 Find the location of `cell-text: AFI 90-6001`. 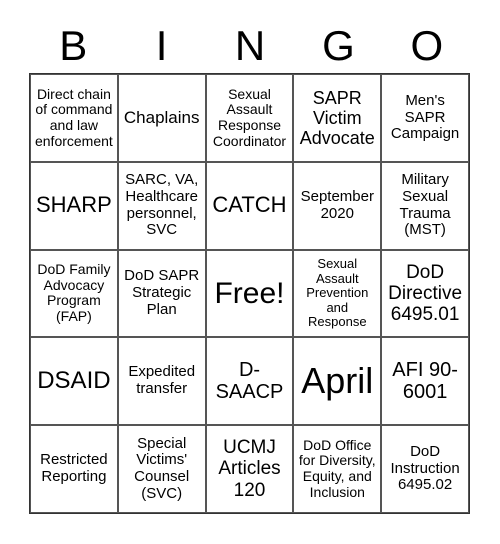

cell-text: AFI 90-6001 is located at coordinates (425, 381).